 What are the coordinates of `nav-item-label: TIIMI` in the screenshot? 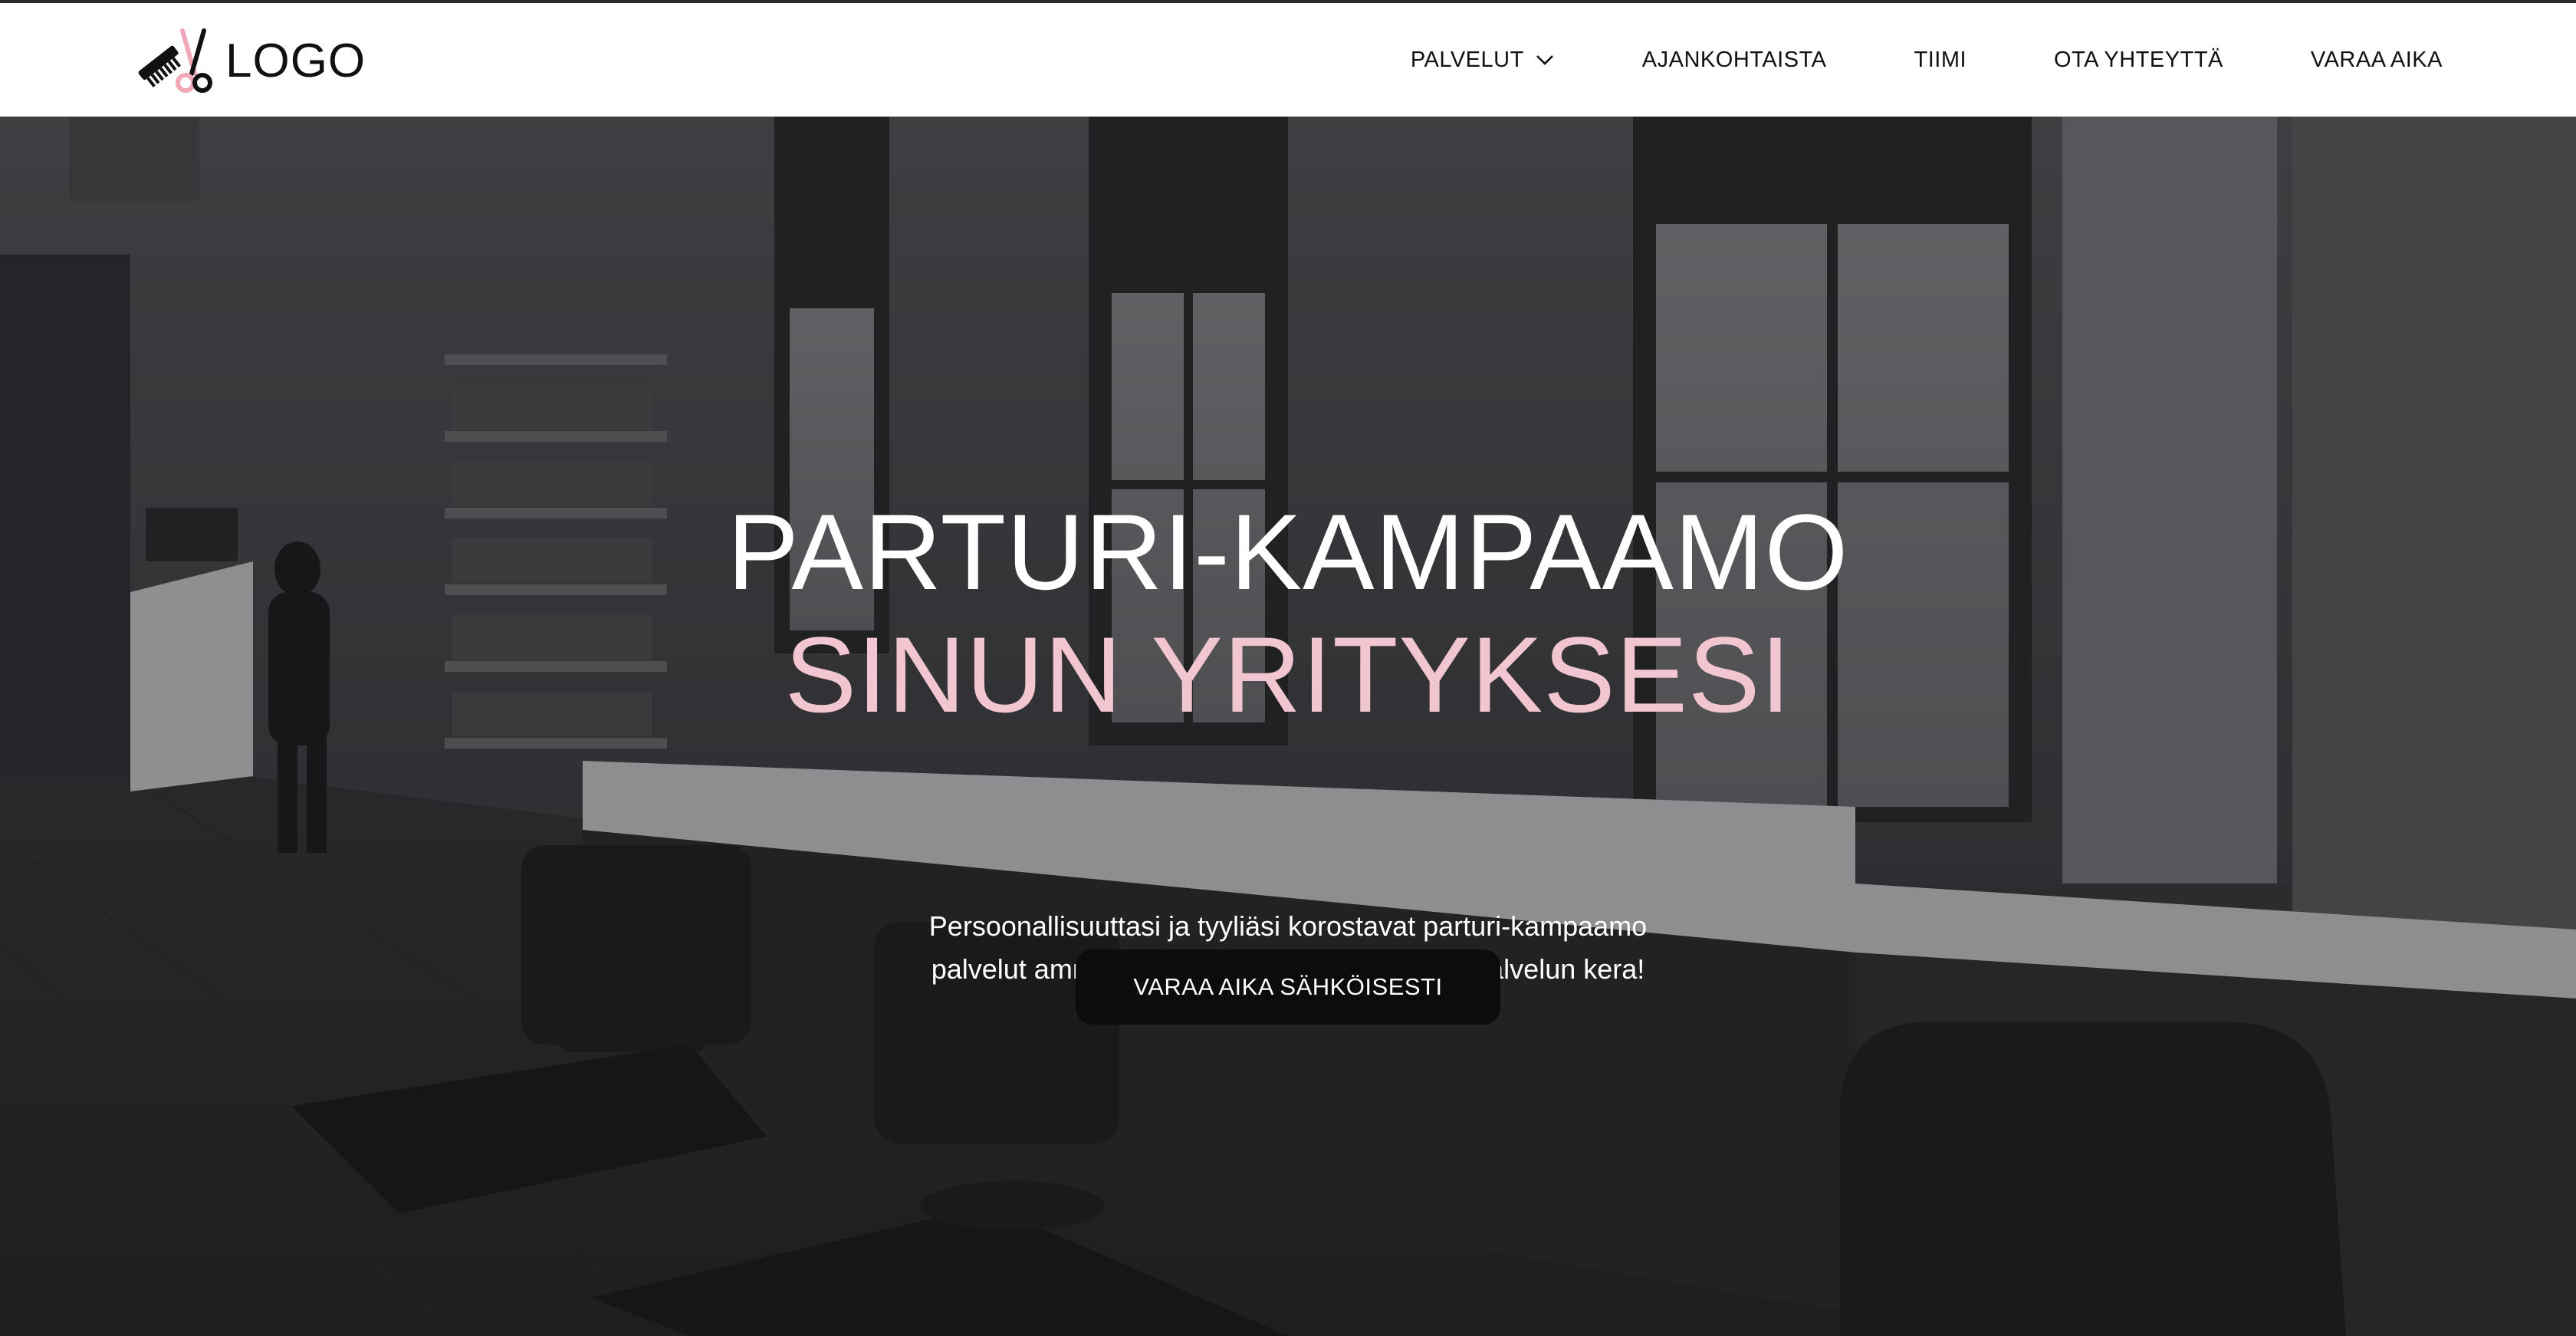 It's located at (1940, 59).